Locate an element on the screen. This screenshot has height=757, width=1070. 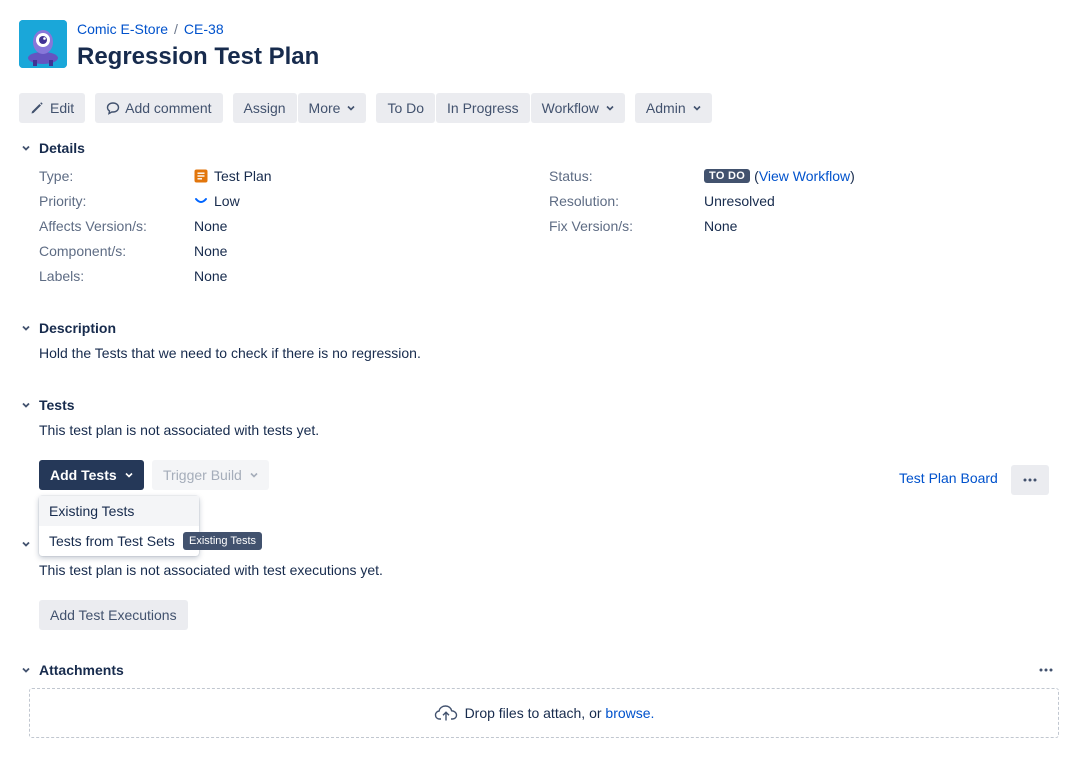
labels-value: None is located at coordinates (211, 276).